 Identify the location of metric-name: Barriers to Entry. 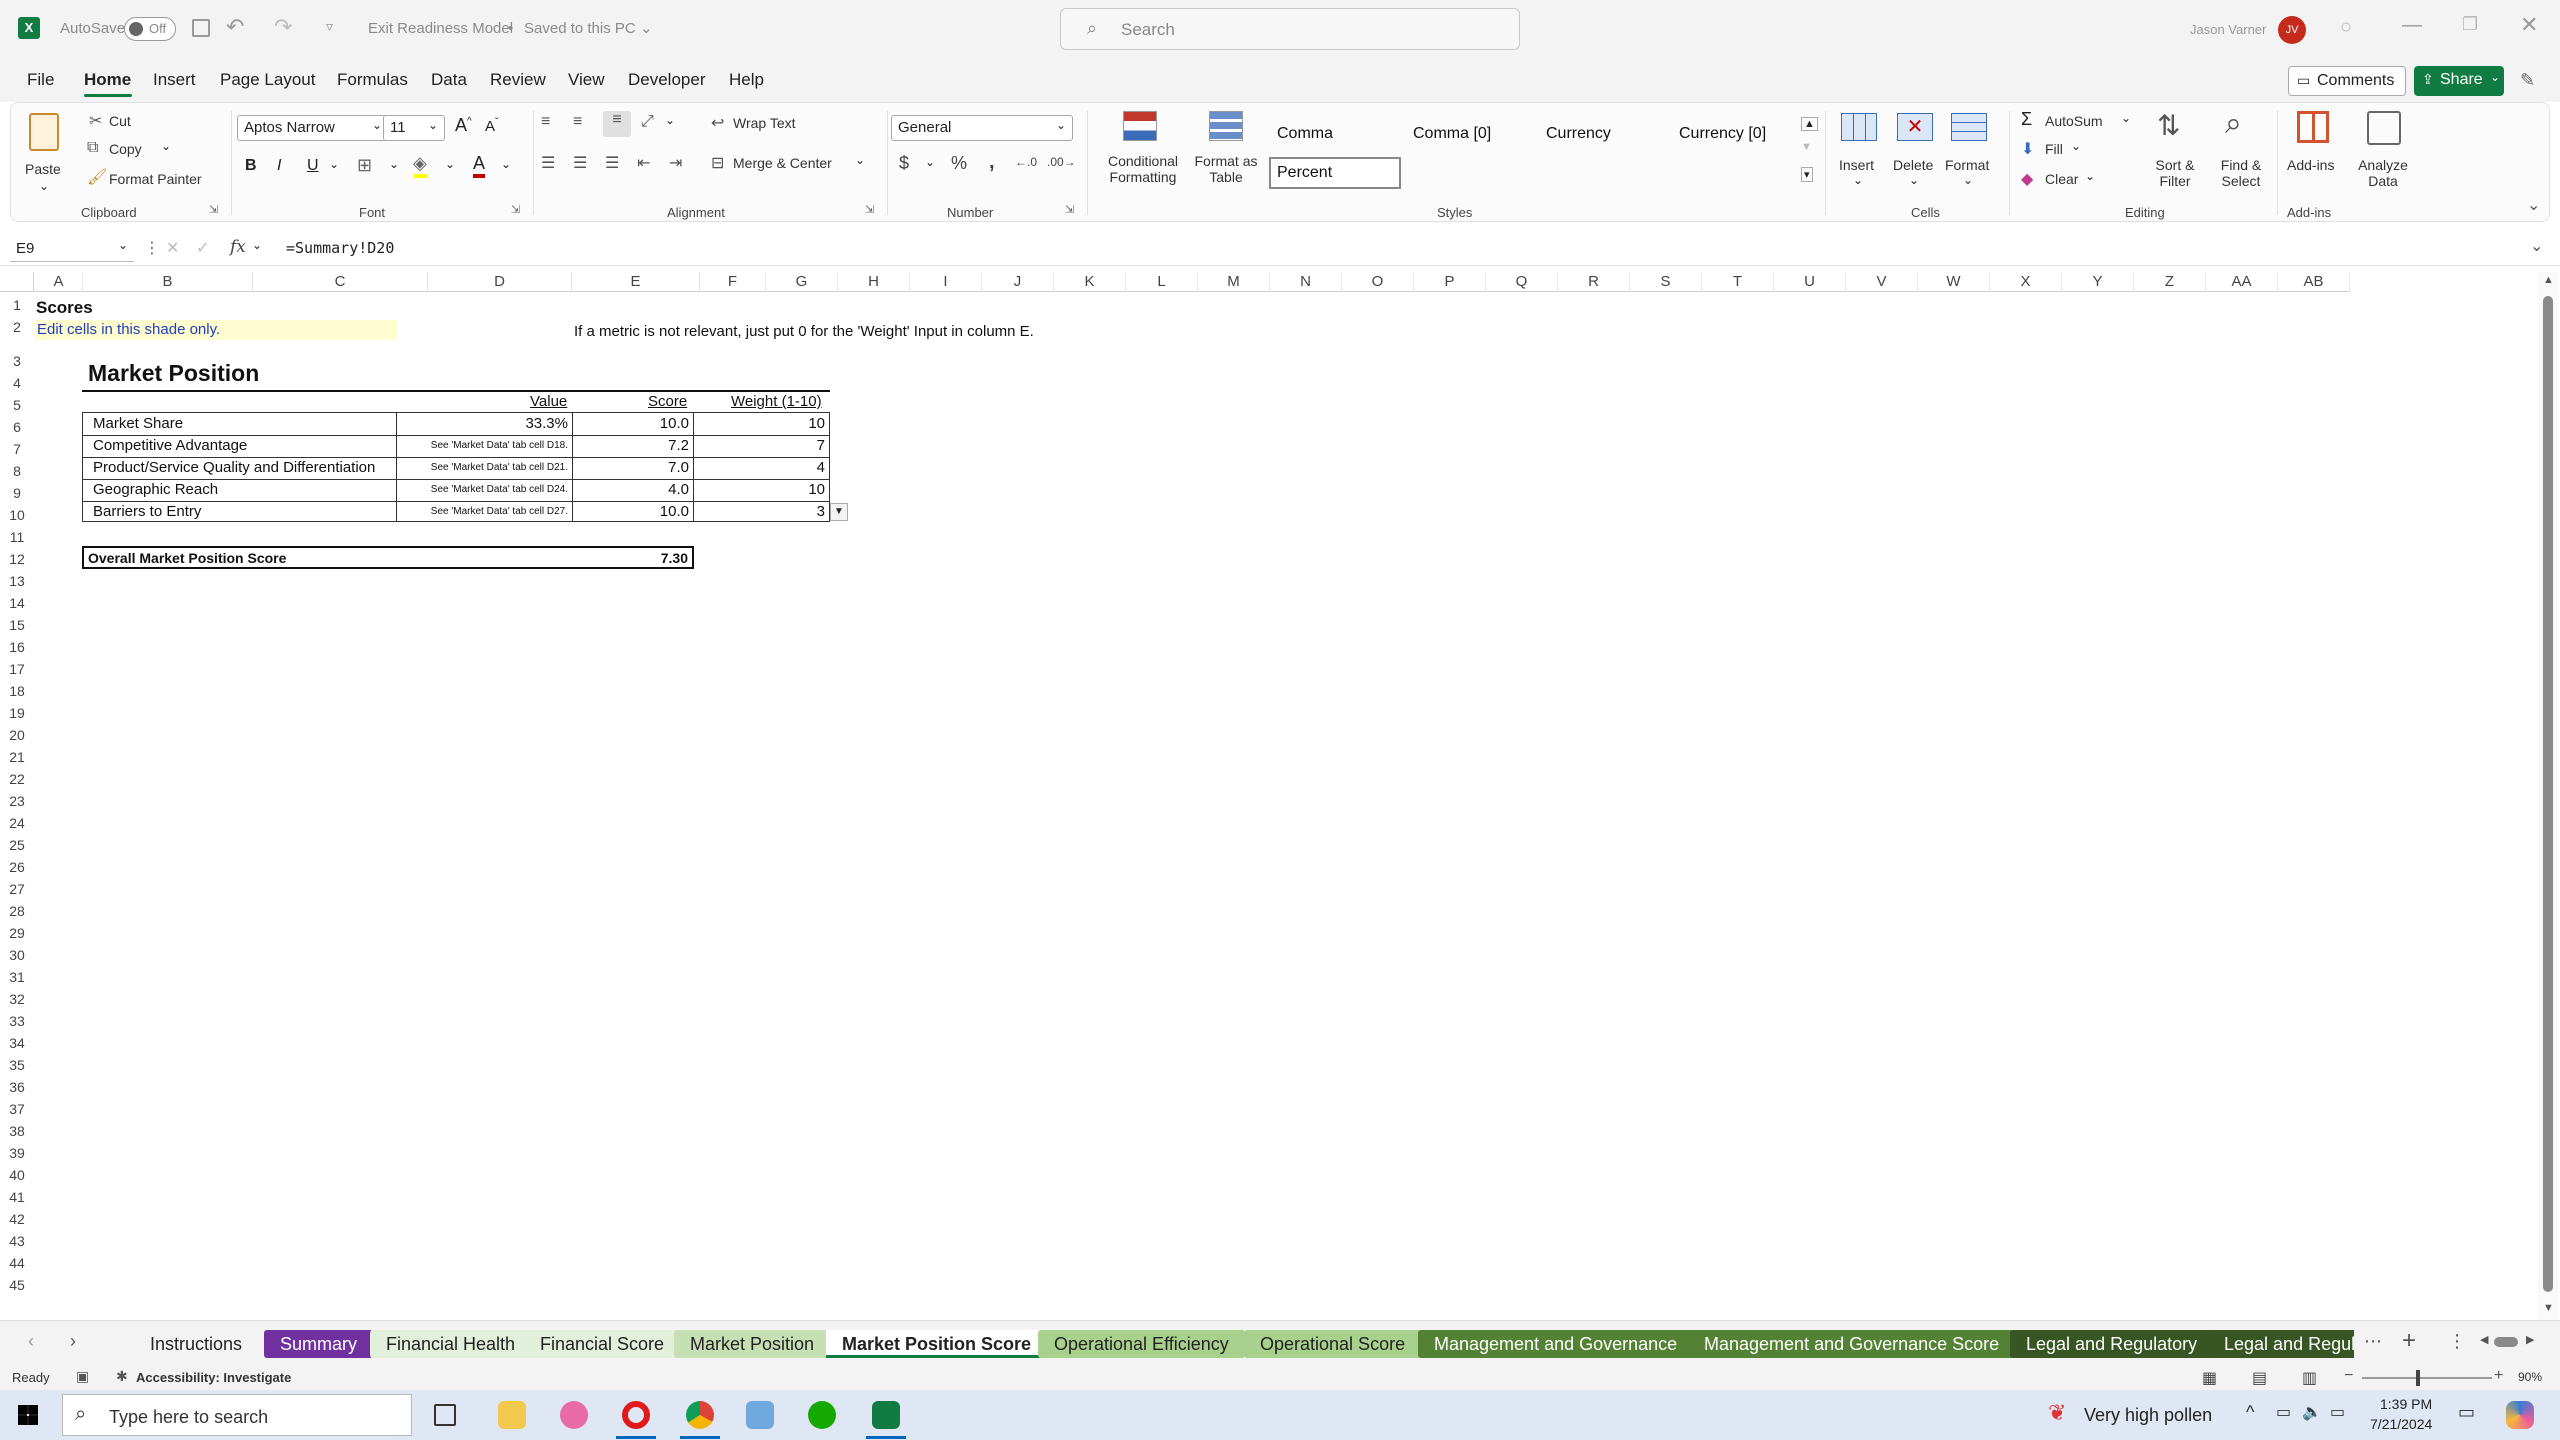
(147, 511).